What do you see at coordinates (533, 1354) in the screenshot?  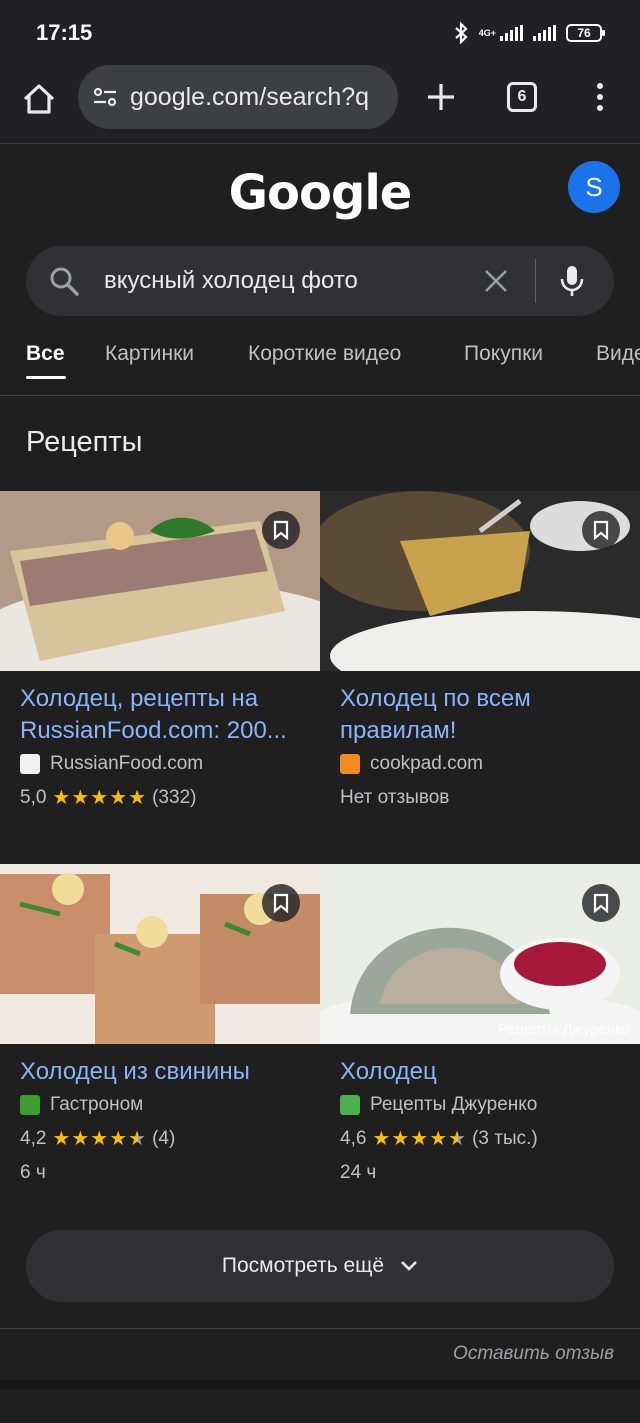 I see `feedback-link: Оставить отзыв` at bounding box center [533, 1354].